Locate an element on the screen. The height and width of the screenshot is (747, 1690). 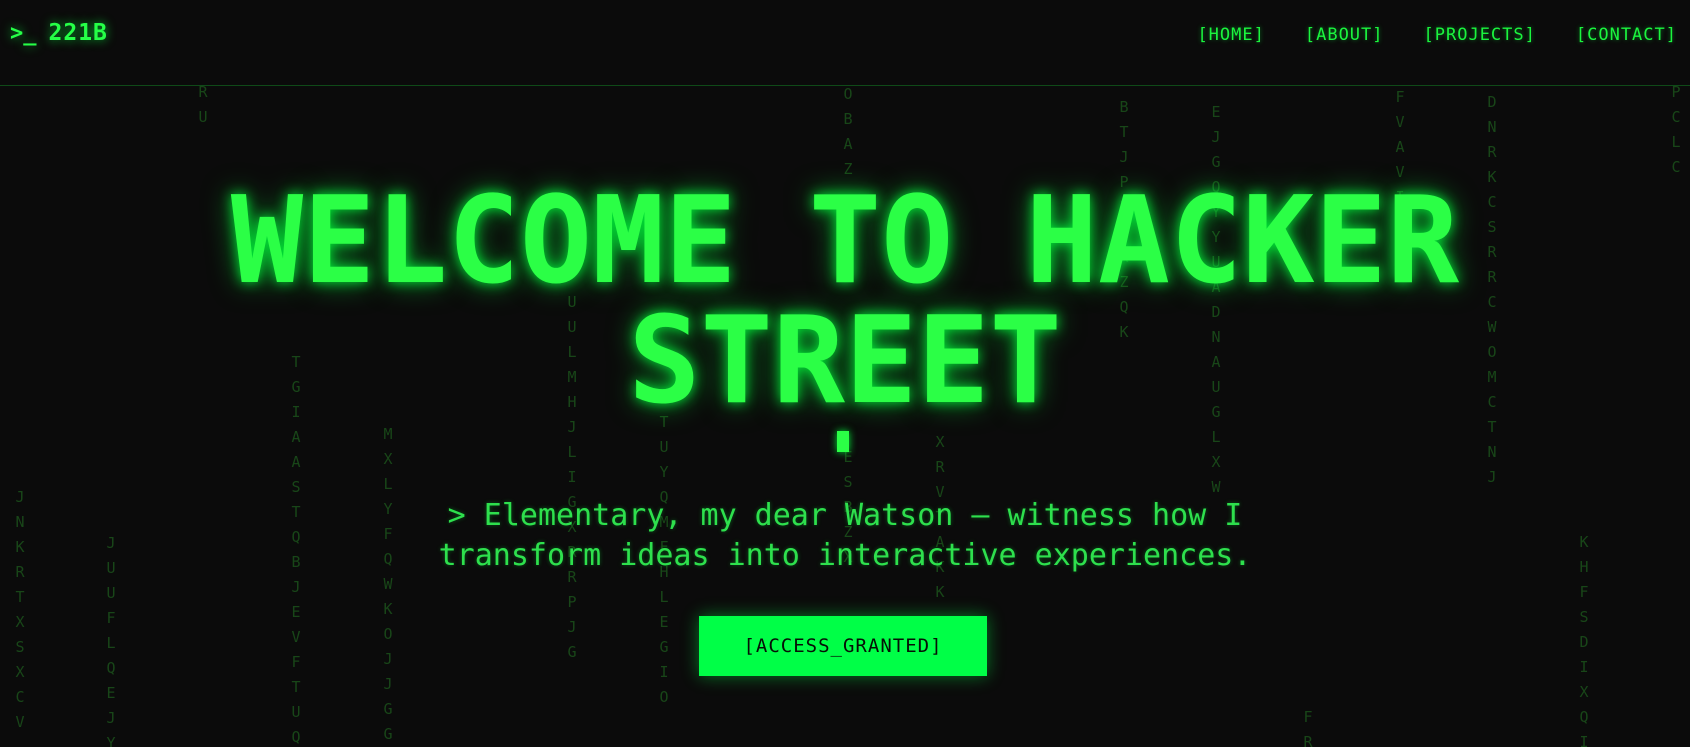
nav-links: [HOME] [ABOUT] [PROJECTS] [CONTACT] is located at coordinates (1417, 35).